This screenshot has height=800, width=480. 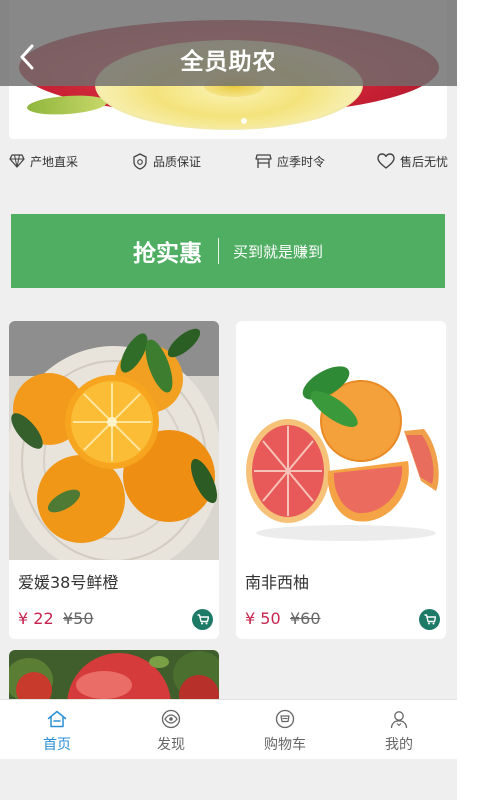 What do you see at coordinates (54, 161) in the screenshot?
I see `feature-label: 产地直采` at bounding box center [54, 161].